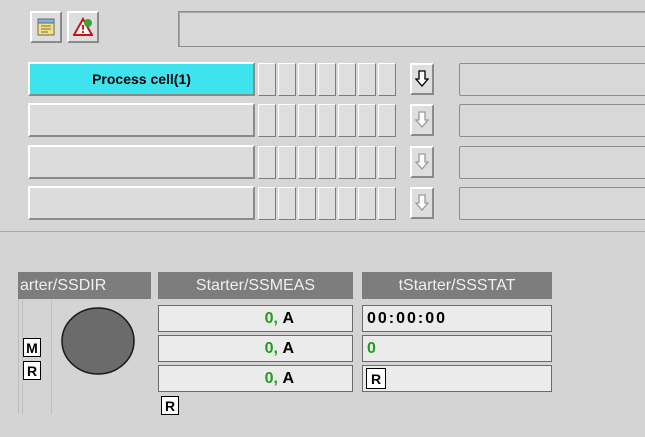 This screenshot has width=645, height=437. Describe the element at coordinates (141, 79) in the screenshot. I see `process-cell-button: Process cell(1)` at that location.